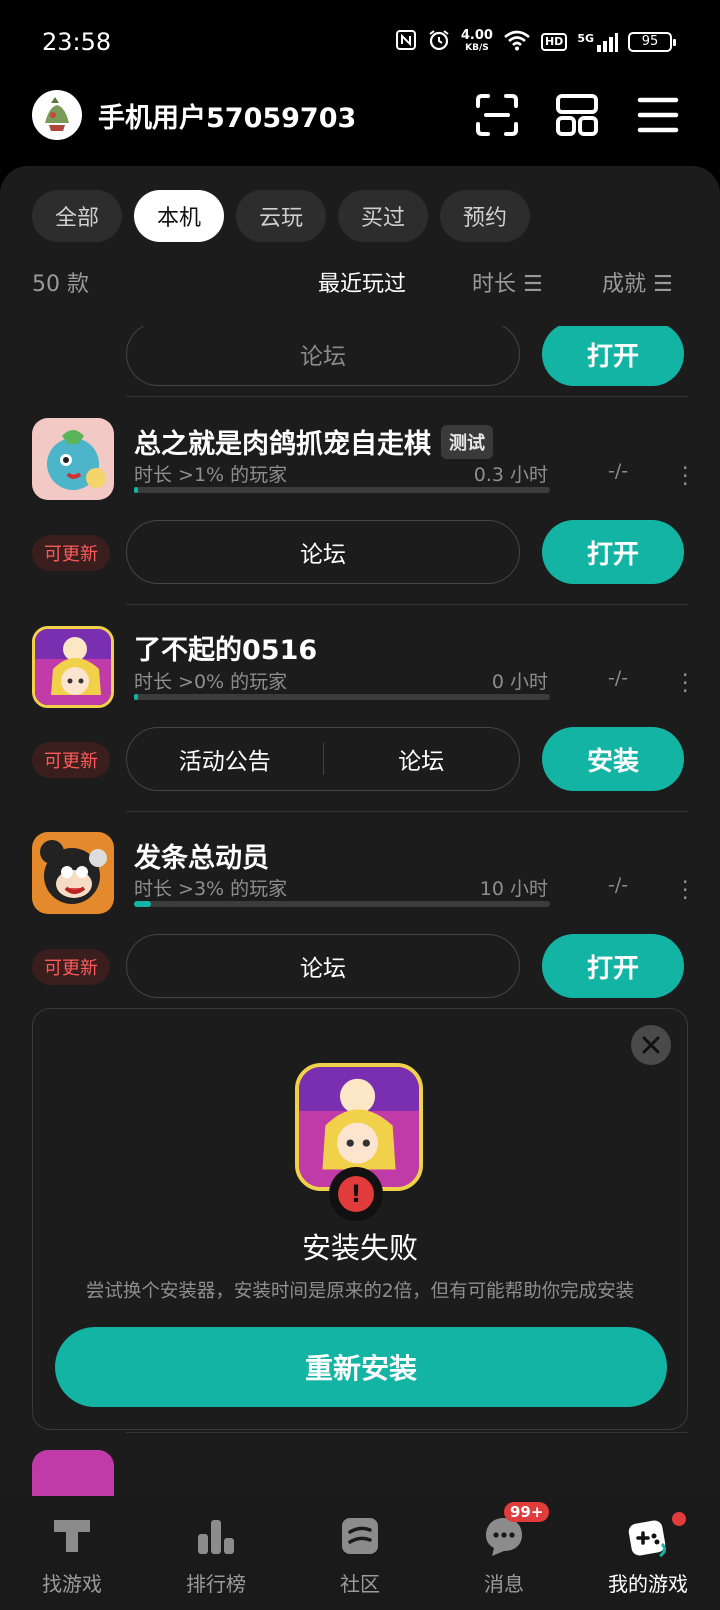 The image size is (720, 1610). Describe the element at coordinates (527, 1512) in the screenshot. I see `message-count-badge: 99+` at that location.